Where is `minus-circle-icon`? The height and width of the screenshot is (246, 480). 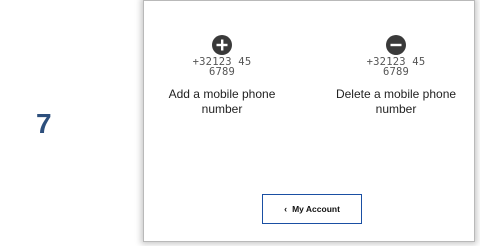 minus-circle-icon is located at coordinates (396, 45).